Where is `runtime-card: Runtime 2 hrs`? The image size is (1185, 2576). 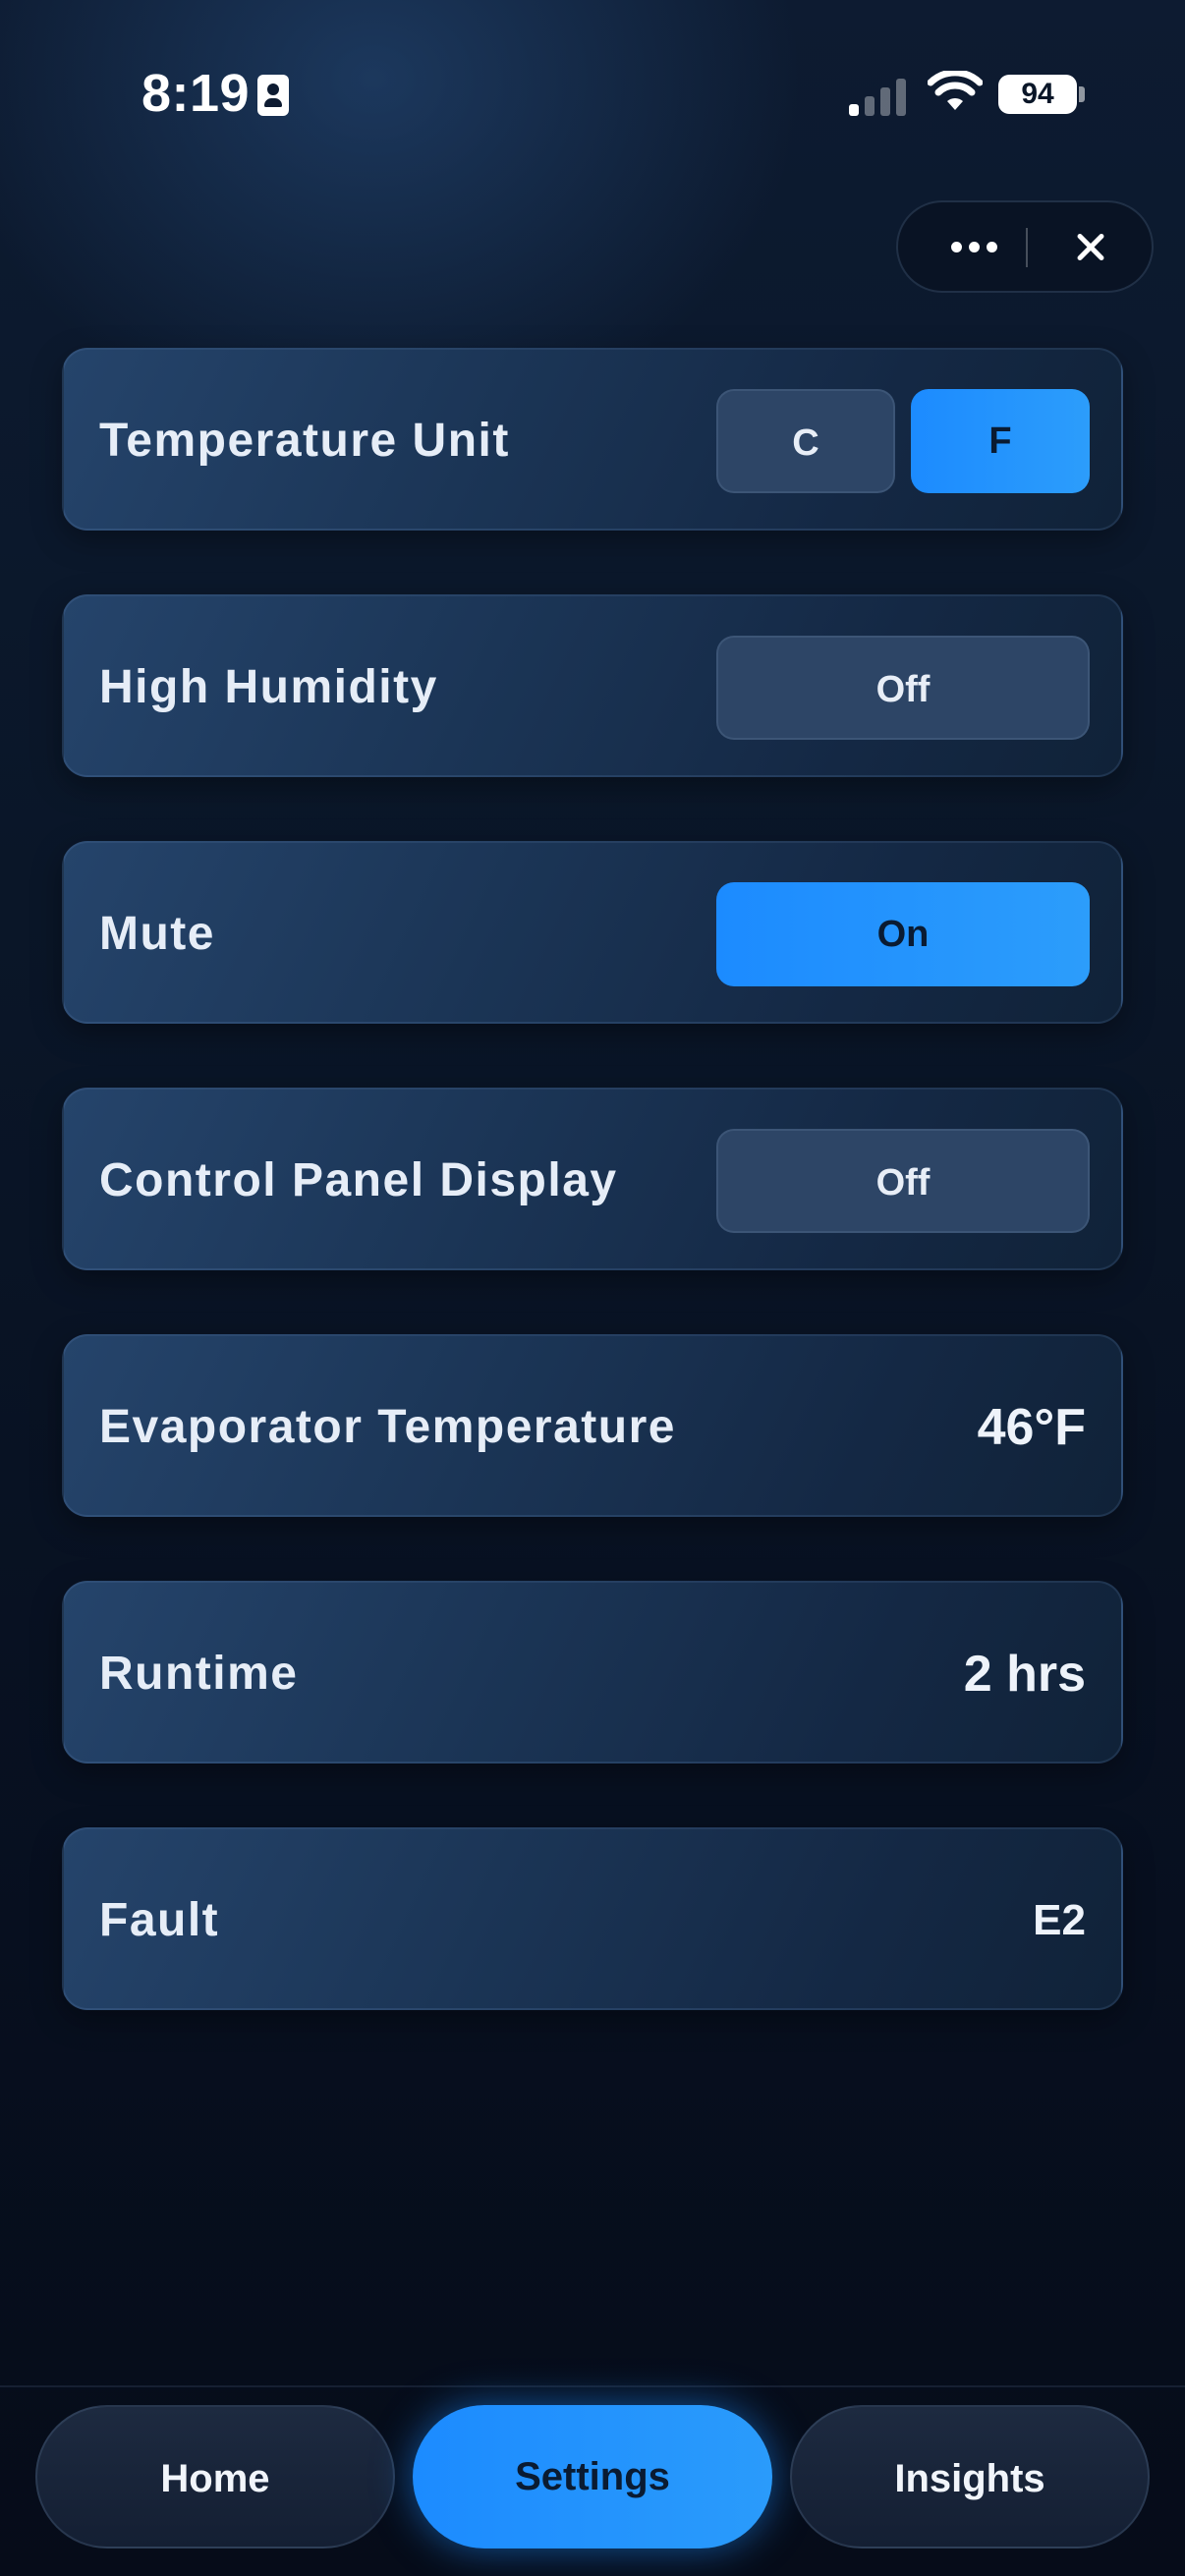 runtime-card: Runtime 2 hrs is located at coordinates (592, 1672).